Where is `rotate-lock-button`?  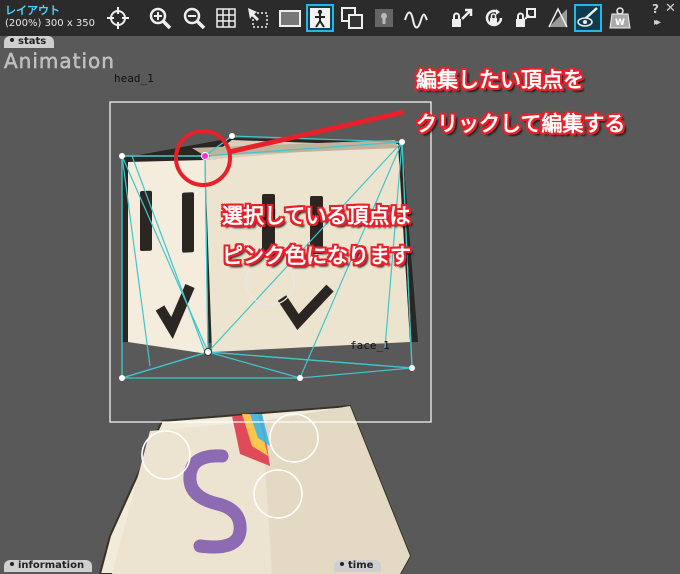 rotate-lock-button is located at coordinates (494, 18).